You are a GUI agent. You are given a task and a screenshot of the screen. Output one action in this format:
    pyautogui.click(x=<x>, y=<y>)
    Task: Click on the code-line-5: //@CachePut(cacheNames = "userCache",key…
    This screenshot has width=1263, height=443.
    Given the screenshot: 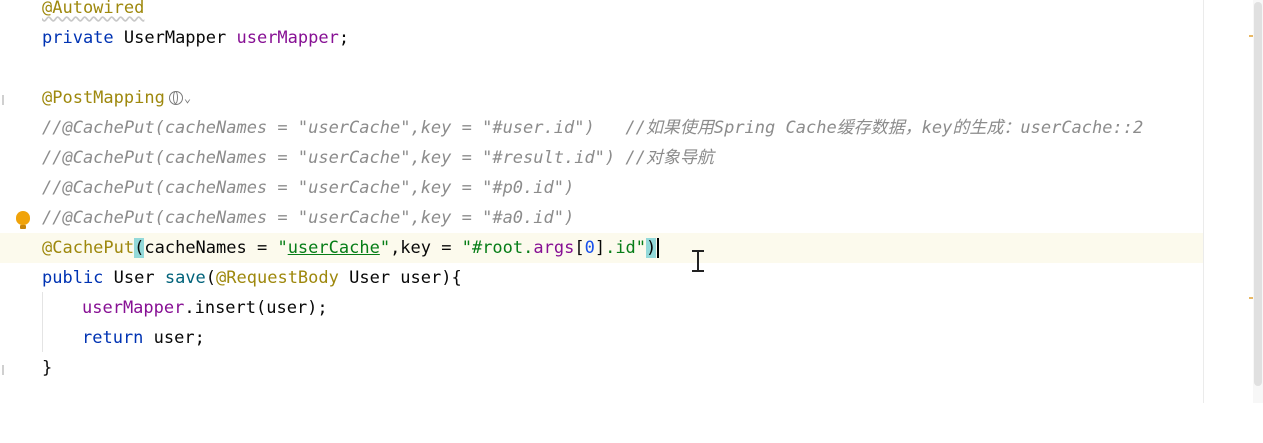 What is the action you would take?
    pyautogui.click(x=601, y=128)
    